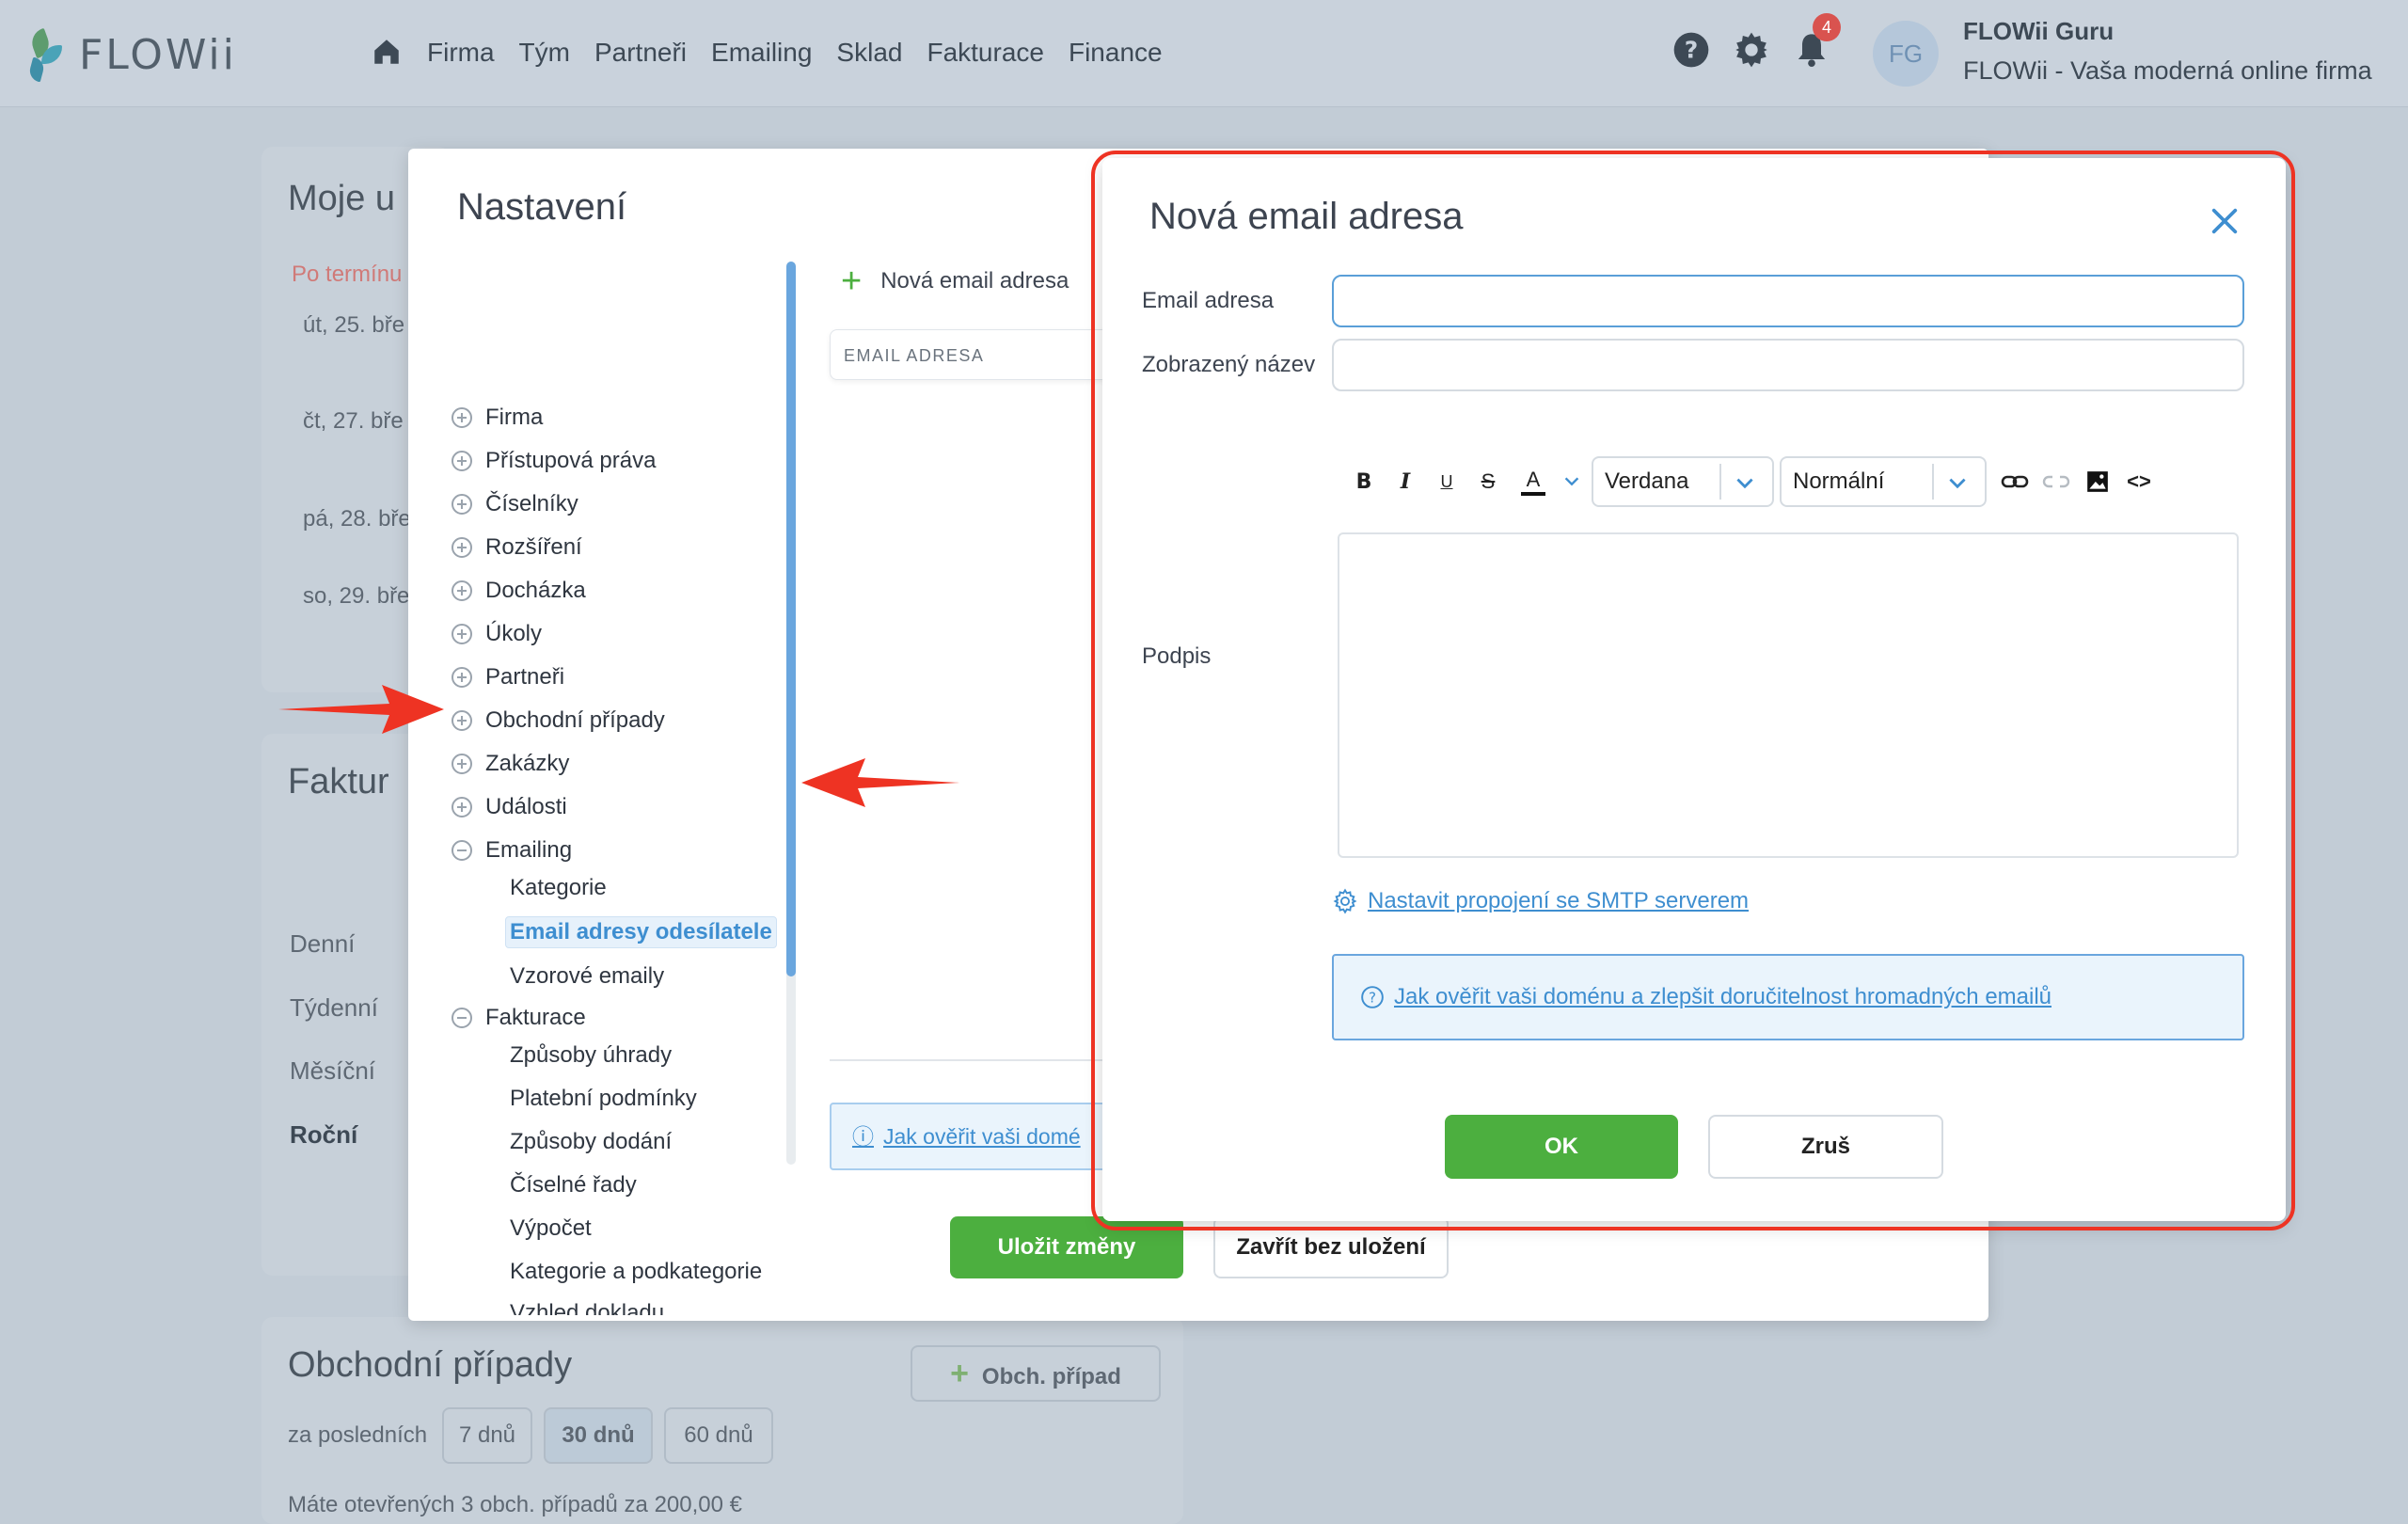 This screenshot has height=1524, width=2408. I want to click on new-email-address-link: + Nová email adresa, so click(955, 281).